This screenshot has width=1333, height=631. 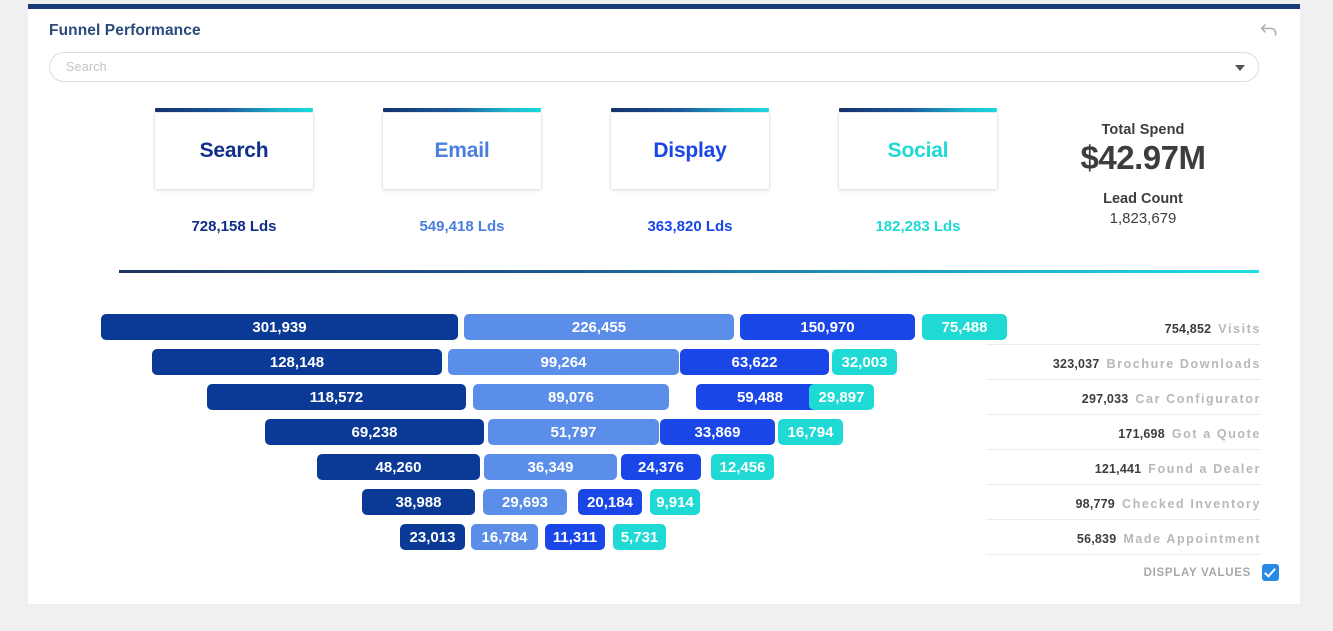 I want to click on funnel-bar-social: 29,897, so click(x=841, y=397).